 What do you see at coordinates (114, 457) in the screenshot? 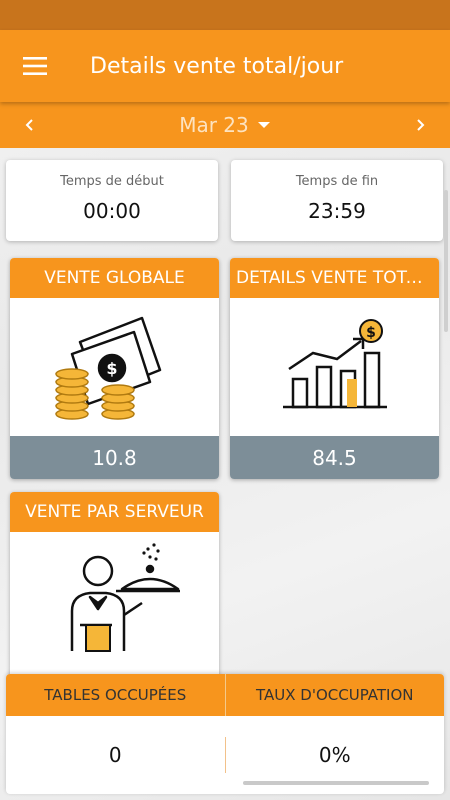
I see `global-sales-value: 10.8` at bounding box center [114, 457].